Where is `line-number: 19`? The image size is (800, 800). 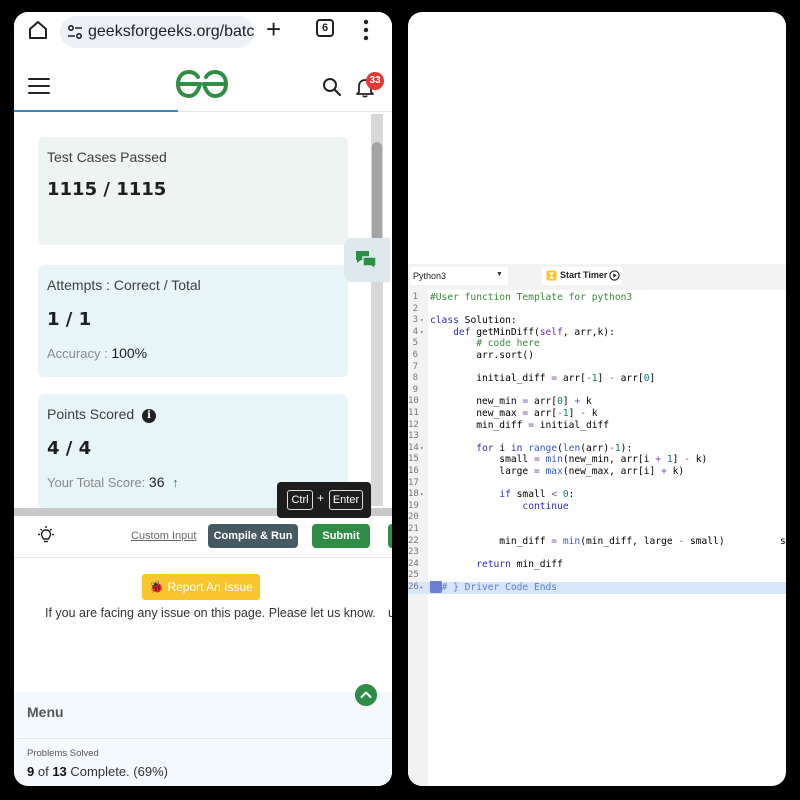 line-number: 19 is located at coordinates (413, 505).